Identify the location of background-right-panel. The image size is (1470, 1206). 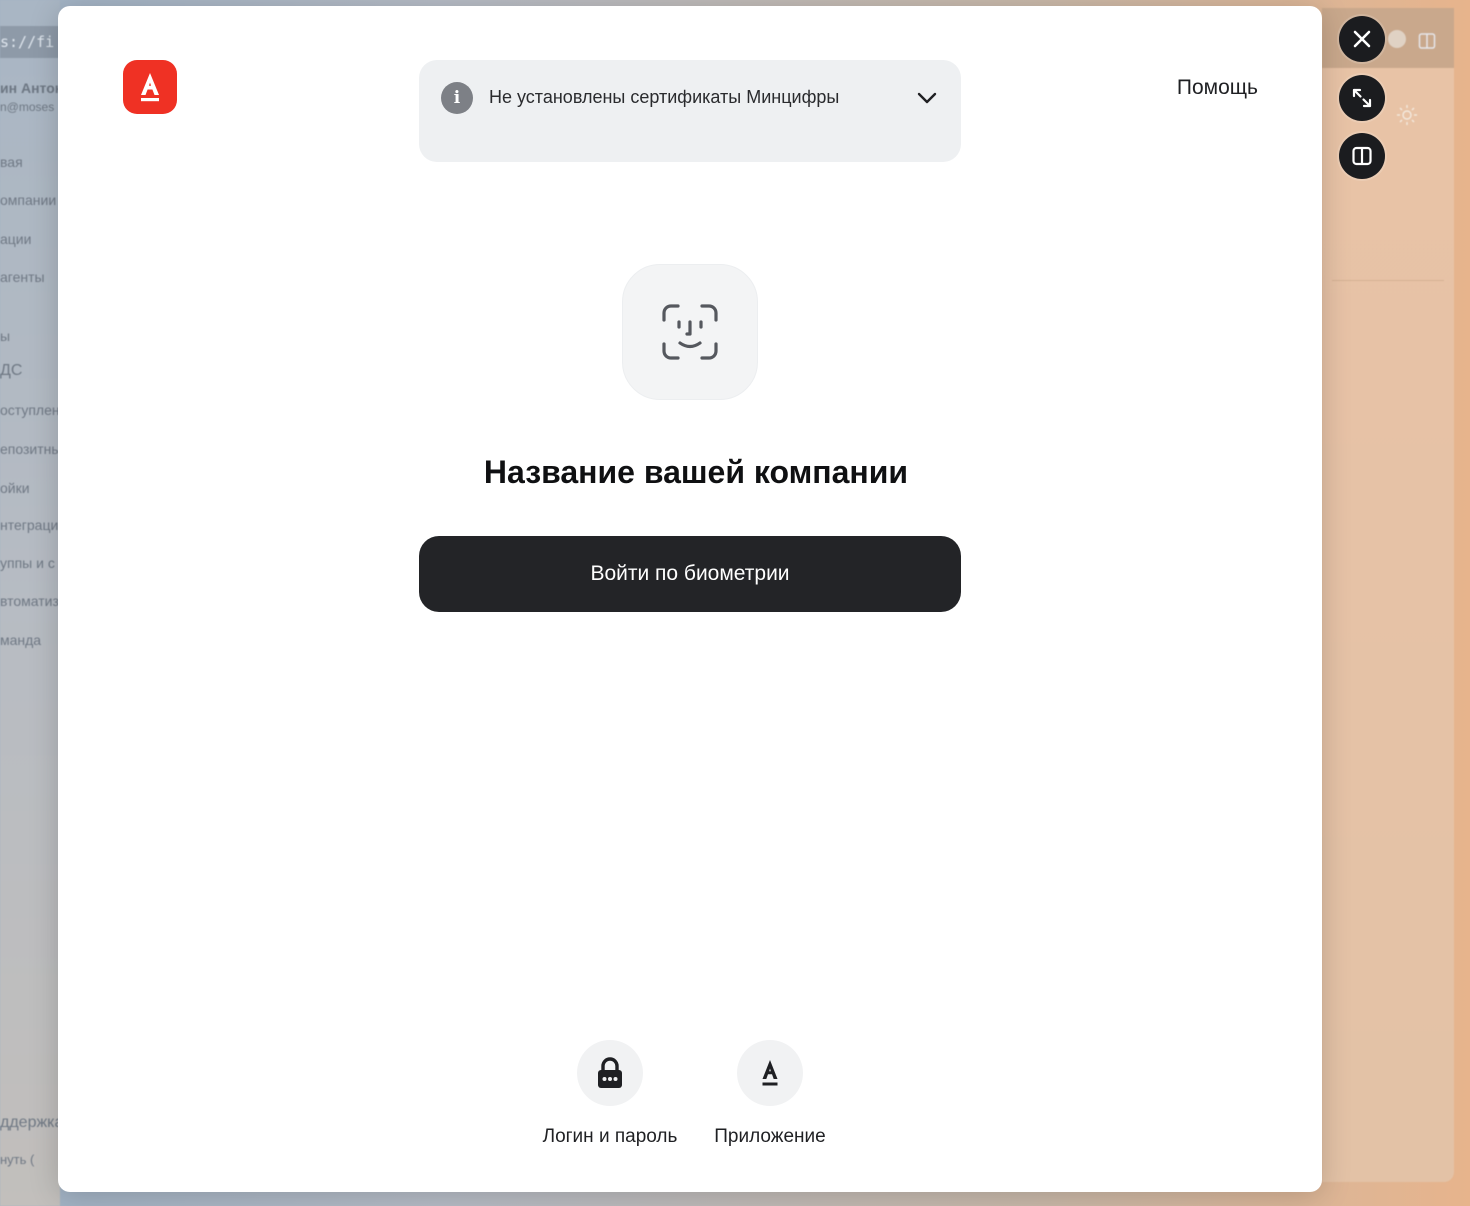
(1388, 595).